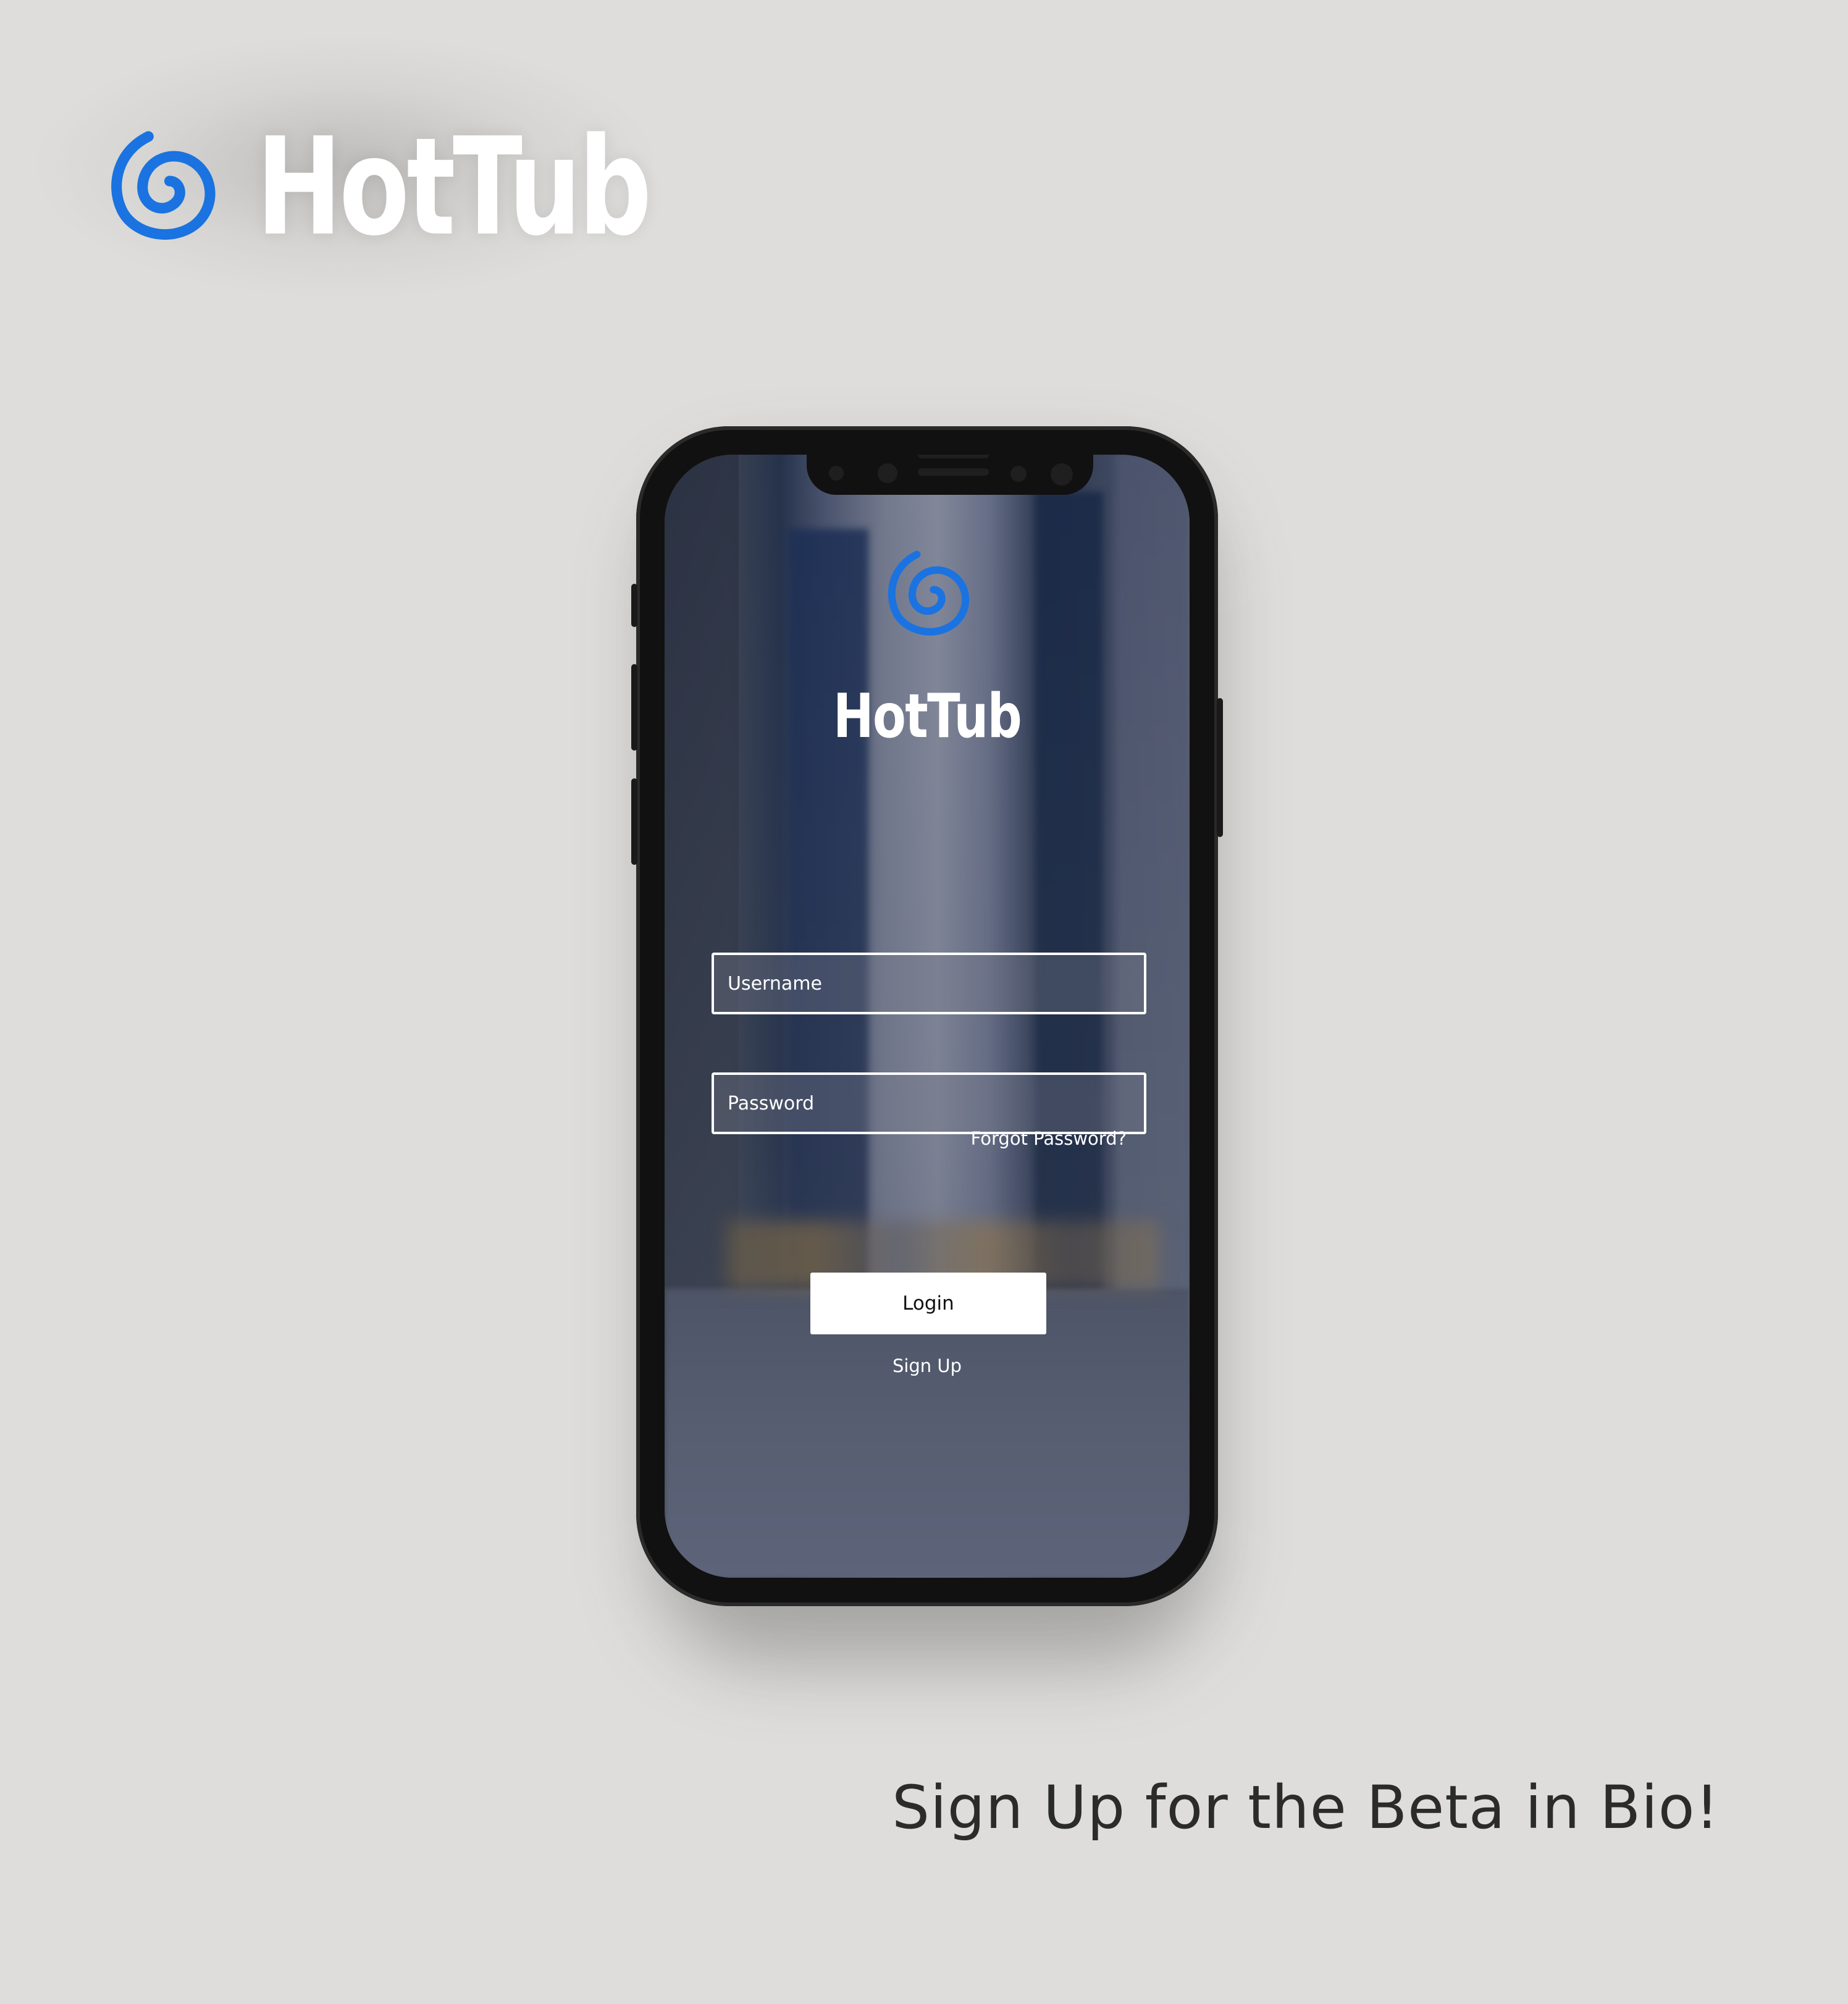  What do you see at coordinates (887, 473) in the screenshot?
I see `front-camera` at bounding box center [887, 473].